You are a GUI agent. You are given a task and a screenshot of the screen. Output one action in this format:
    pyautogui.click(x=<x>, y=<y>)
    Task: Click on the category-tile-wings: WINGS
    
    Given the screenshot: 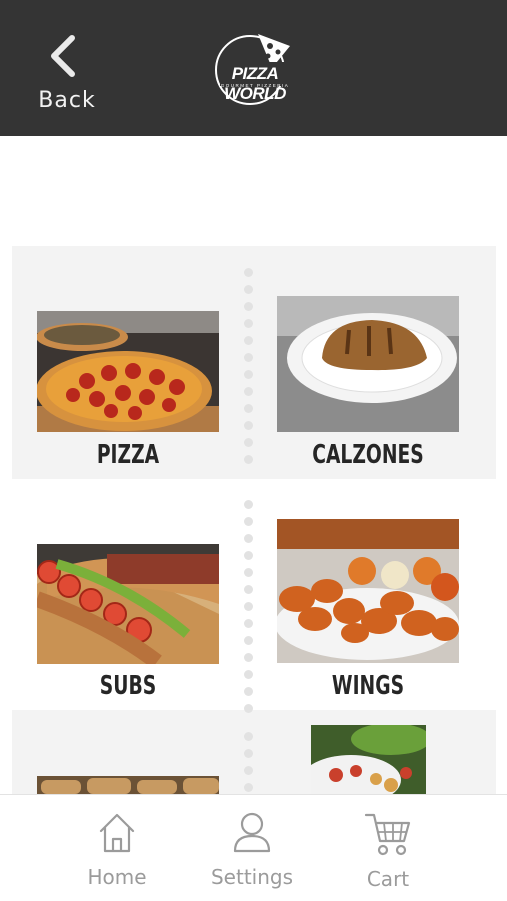 What is the action you would take?
    pyautogui.click(x=369, y=609)
    